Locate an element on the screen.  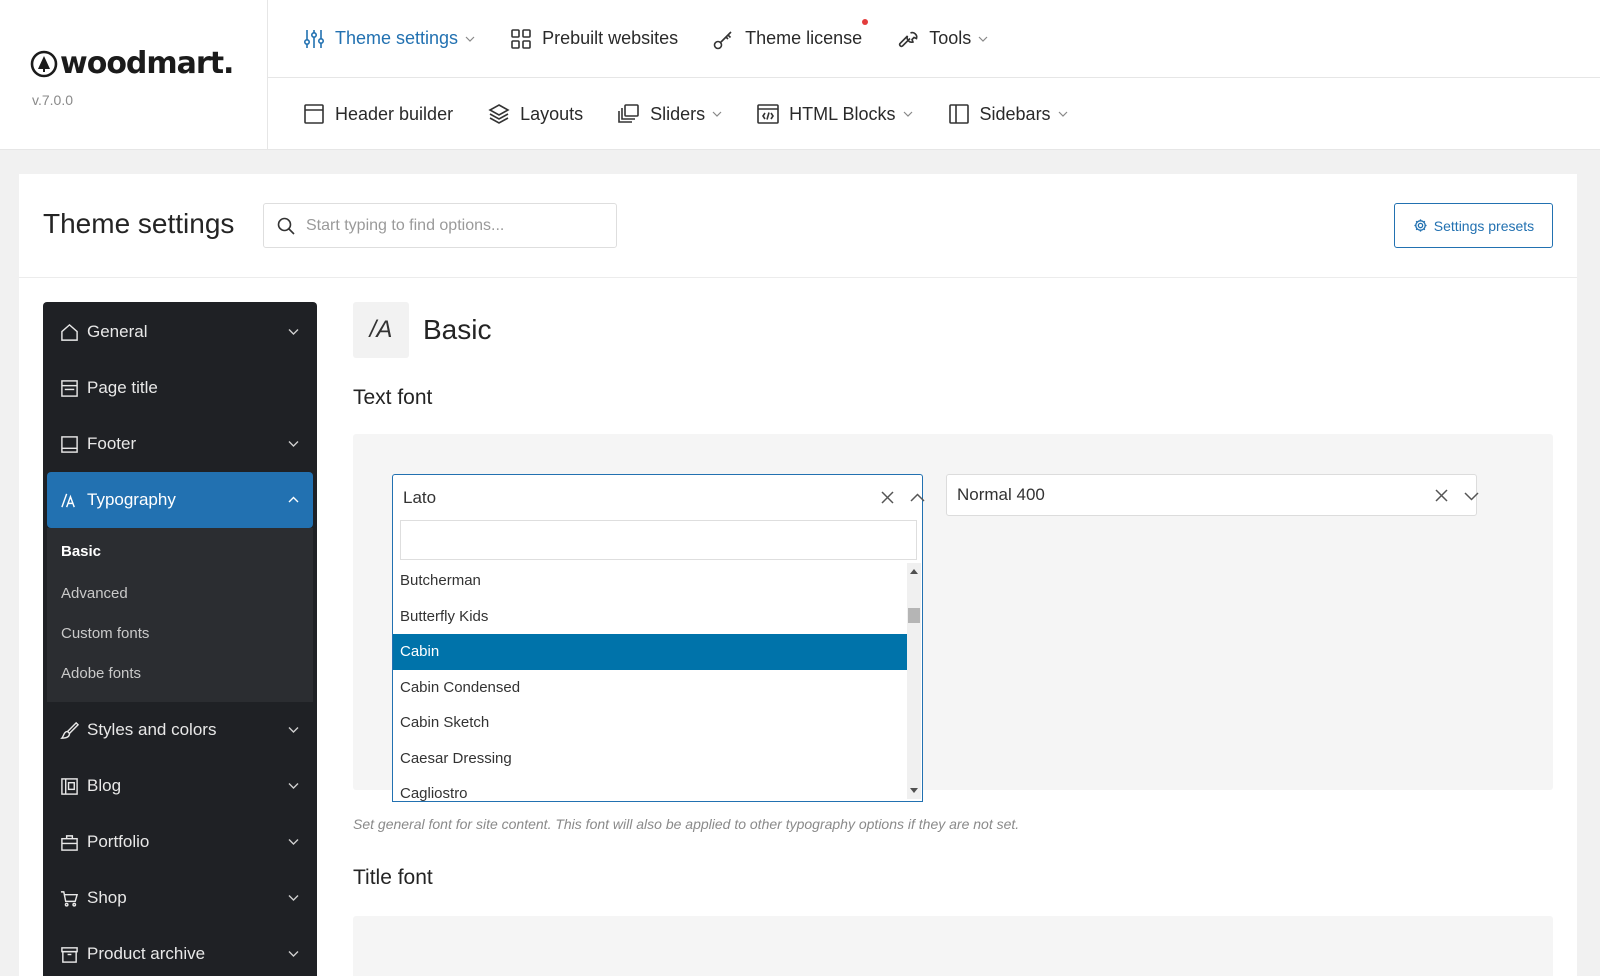
key-icon is located at coordinates (722, 39).